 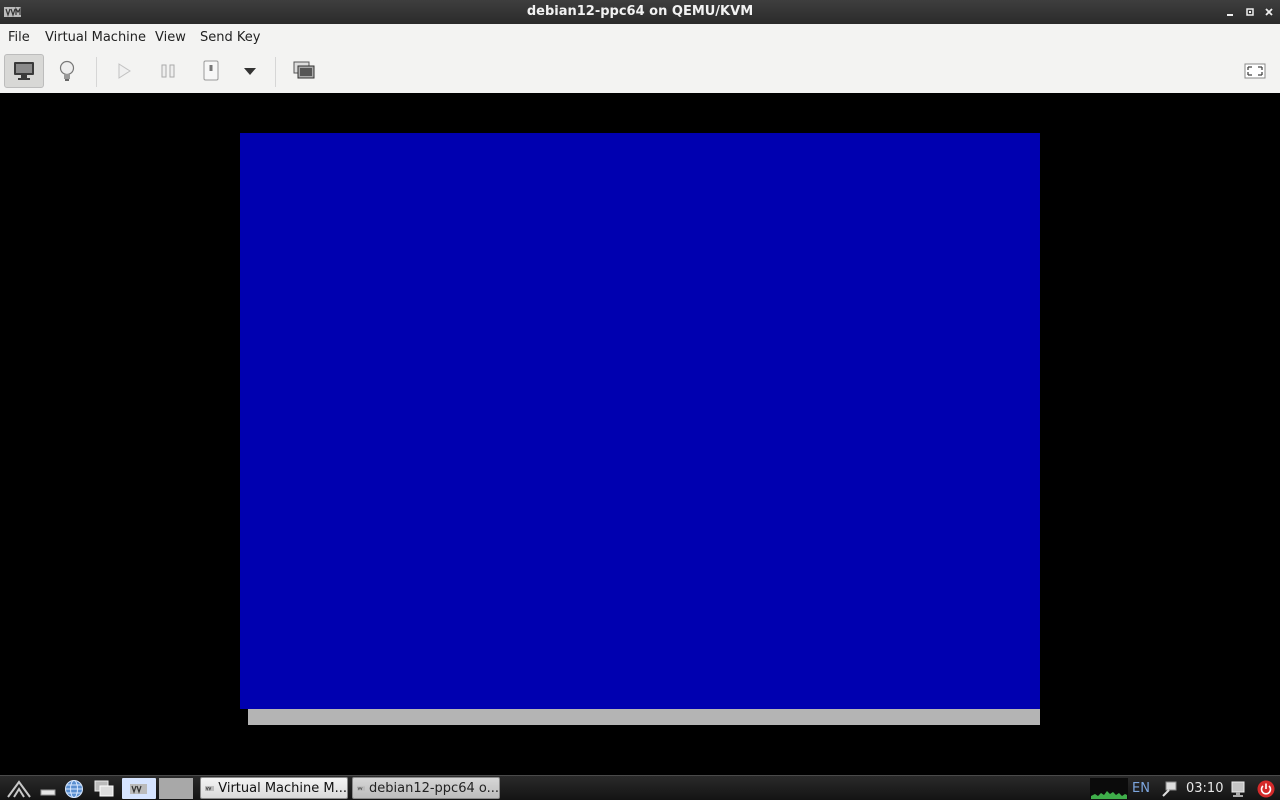 I want to click on power-icon, so click(x=1266, y=788).